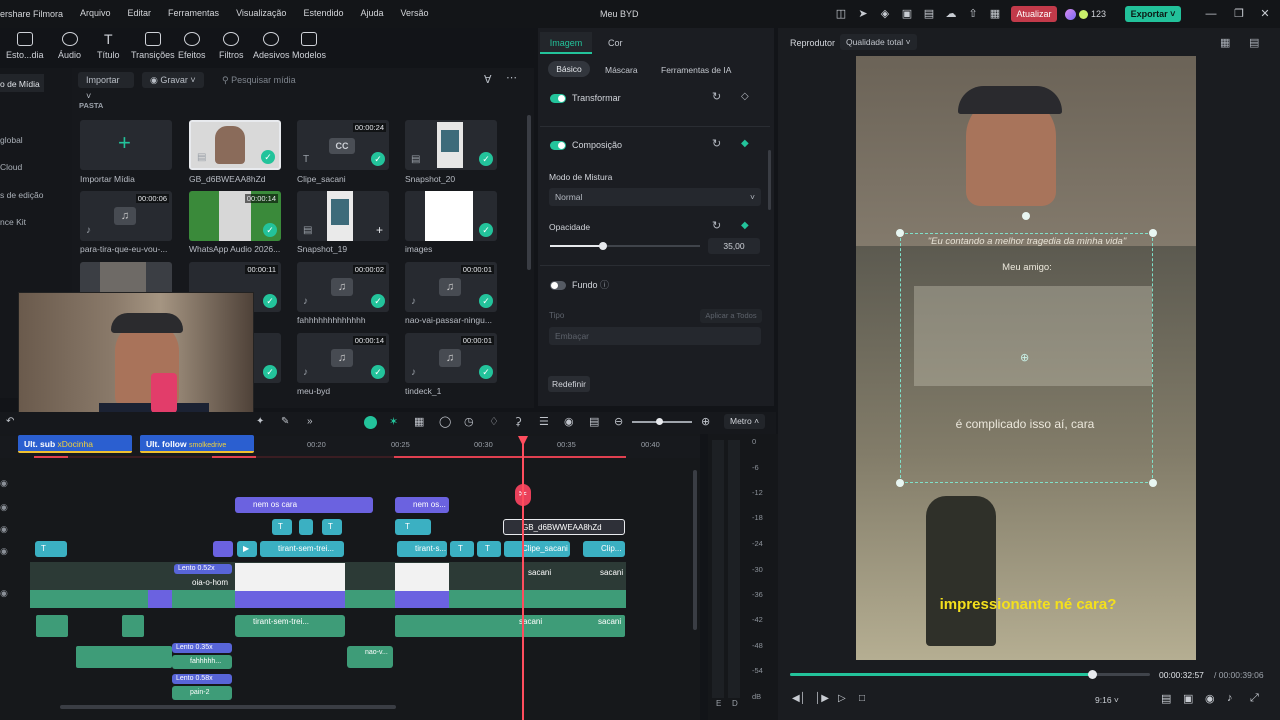 The image size is (1280, 720). What do you see at coordinates (13, 222) in the screenshot?
I see `sidebar-item-kit: nce Kit` at bounding box center [13, 222].